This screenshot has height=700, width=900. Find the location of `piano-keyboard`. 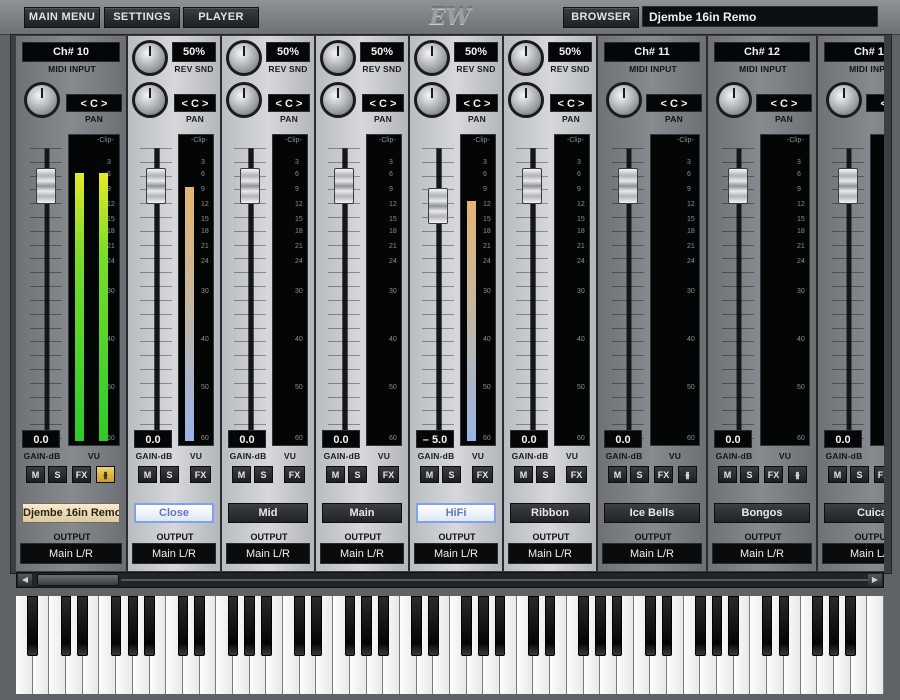

piano-keyboard is located at coordinates (450, 645).